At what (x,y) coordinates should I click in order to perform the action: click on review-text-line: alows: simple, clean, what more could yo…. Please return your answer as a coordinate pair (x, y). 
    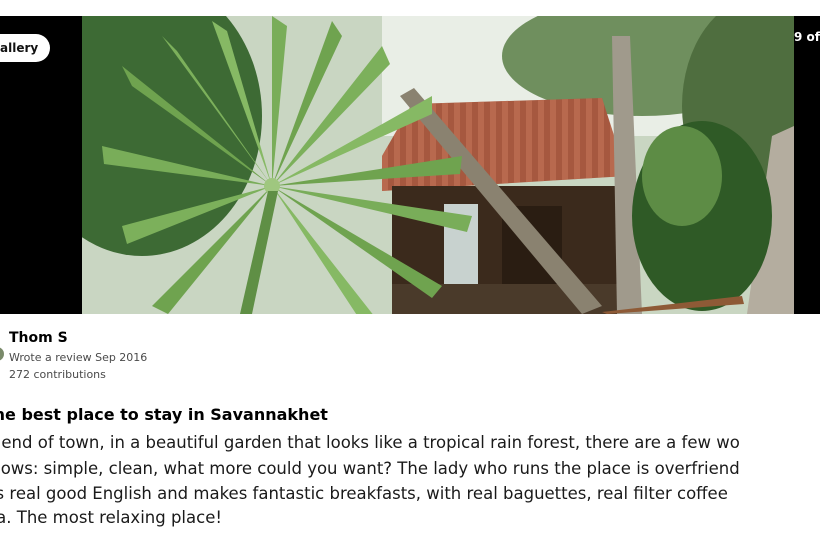
    Looking at the image, I should click on (370, 468).